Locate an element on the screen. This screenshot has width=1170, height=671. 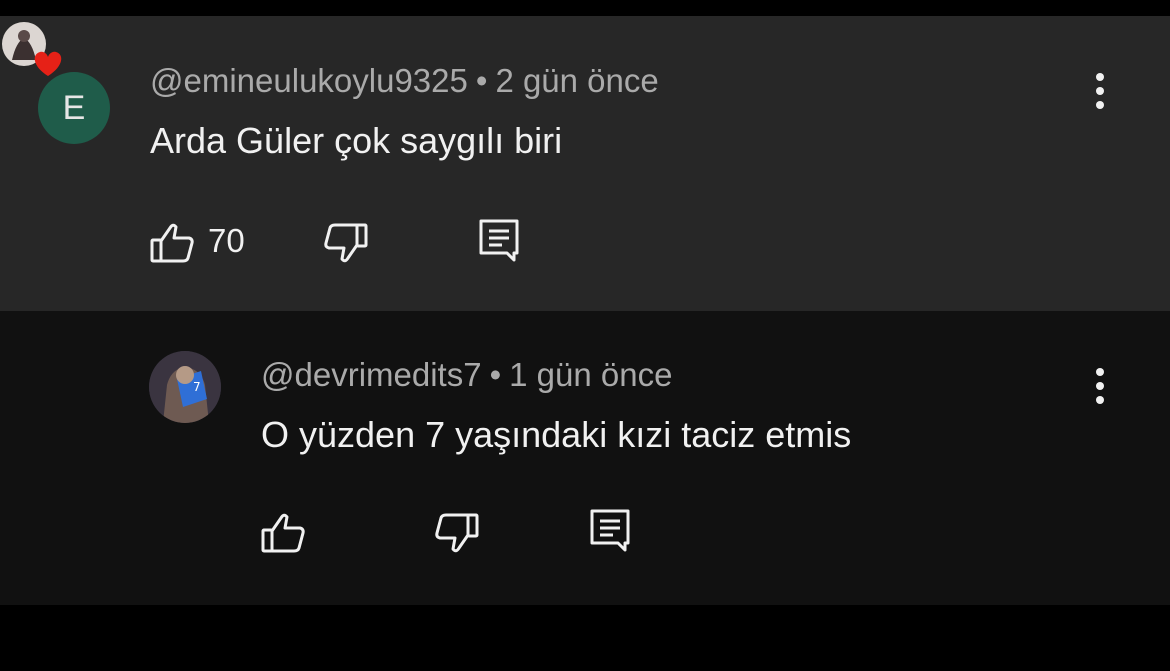
avatar: E is located at coordinates (74, 108).